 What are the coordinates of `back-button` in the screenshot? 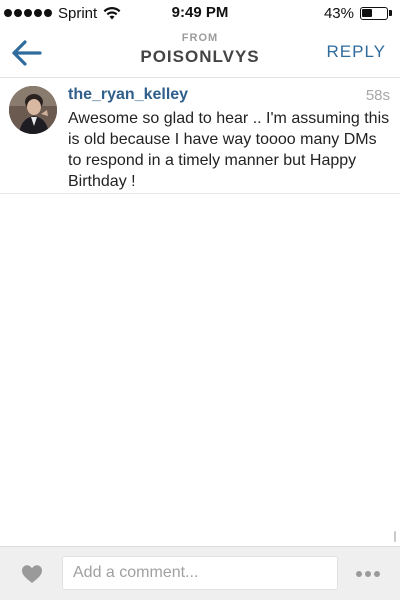 It's located at (28, 53).